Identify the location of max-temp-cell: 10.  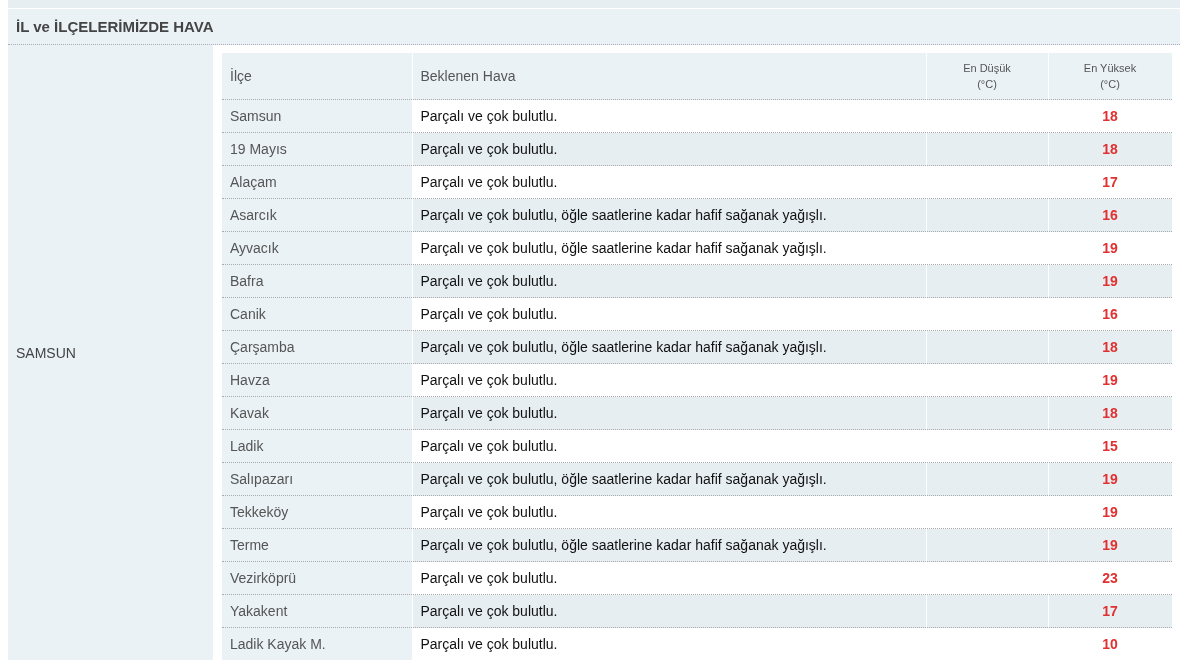
(1110, 643).